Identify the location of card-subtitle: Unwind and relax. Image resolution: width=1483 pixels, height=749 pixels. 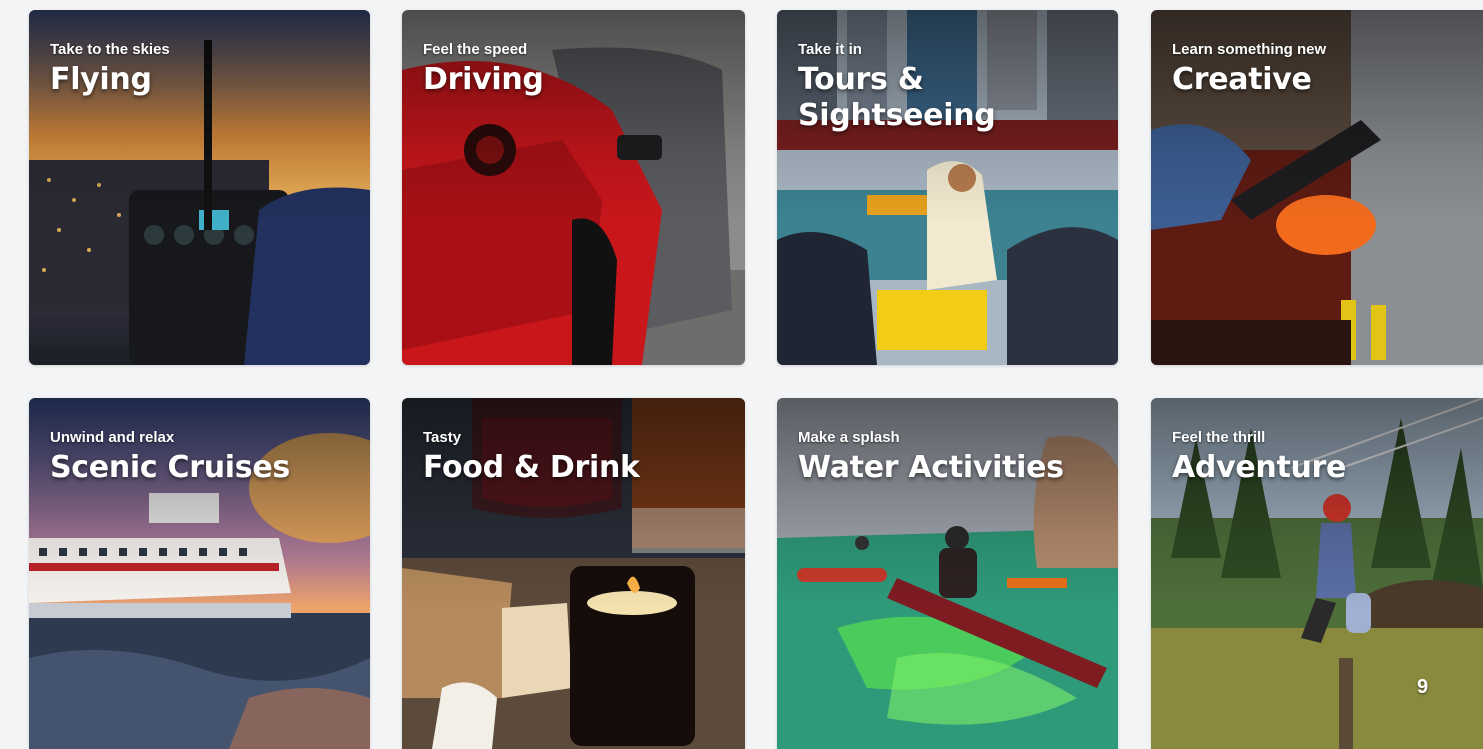
(112, 437).